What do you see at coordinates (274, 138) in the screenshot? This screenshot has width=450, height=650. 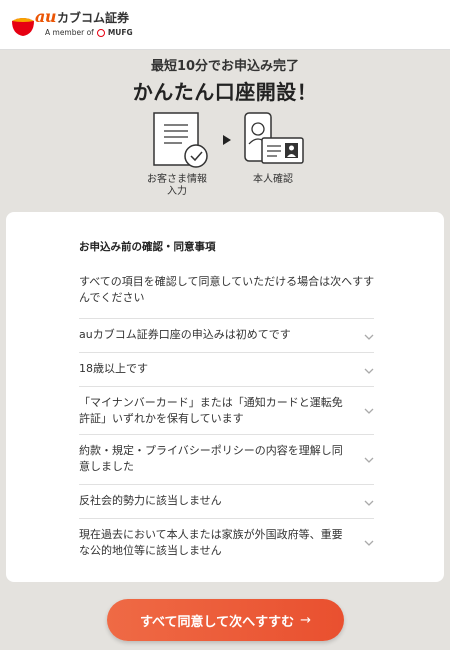 I see `id-card-person-icon` at bounding box center [274, 138].